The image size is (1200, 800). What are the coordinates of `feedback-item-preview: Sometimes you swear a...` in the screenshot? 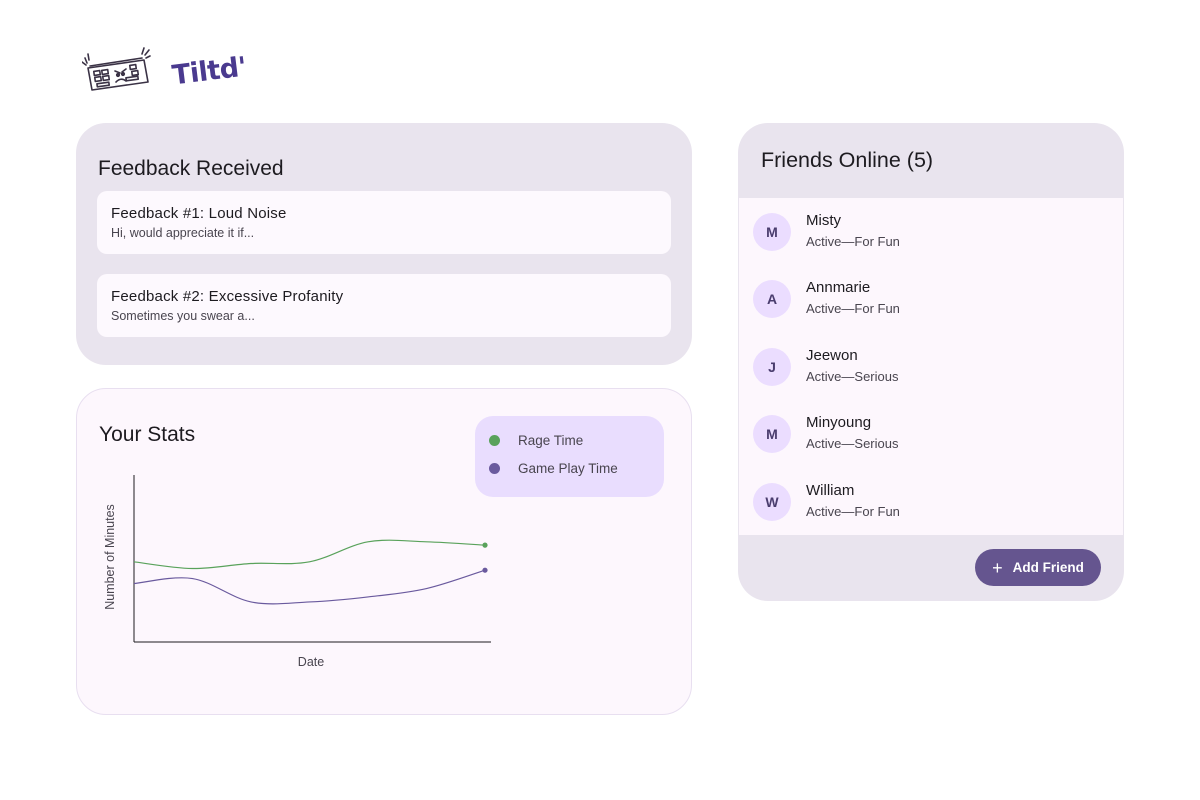 It's located at (183, 316).